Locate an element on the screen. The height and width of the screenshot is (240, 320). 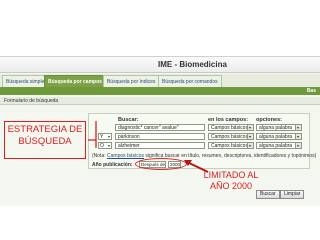
annotation-arrows is located at coordinates (148, 147).